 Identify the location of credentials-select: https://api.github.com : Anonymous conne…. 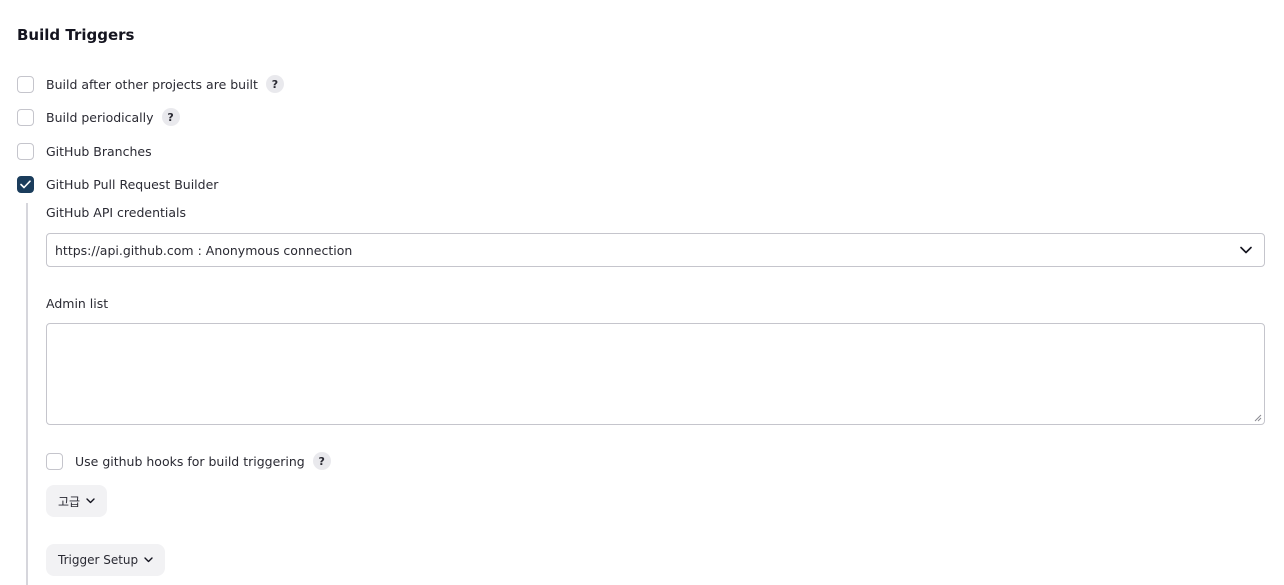
(655, 250).